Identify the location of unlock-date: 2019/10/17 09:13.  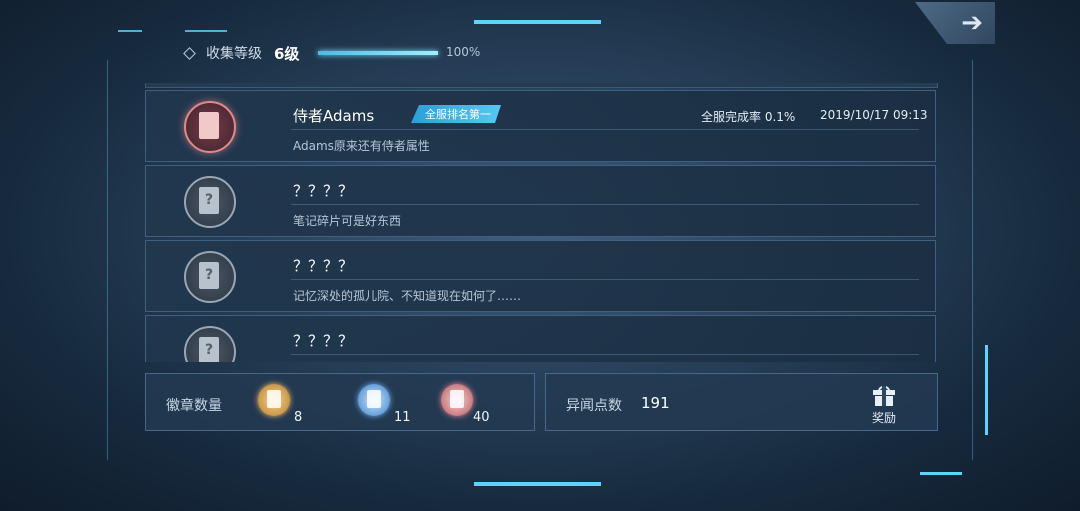
(874, 115).